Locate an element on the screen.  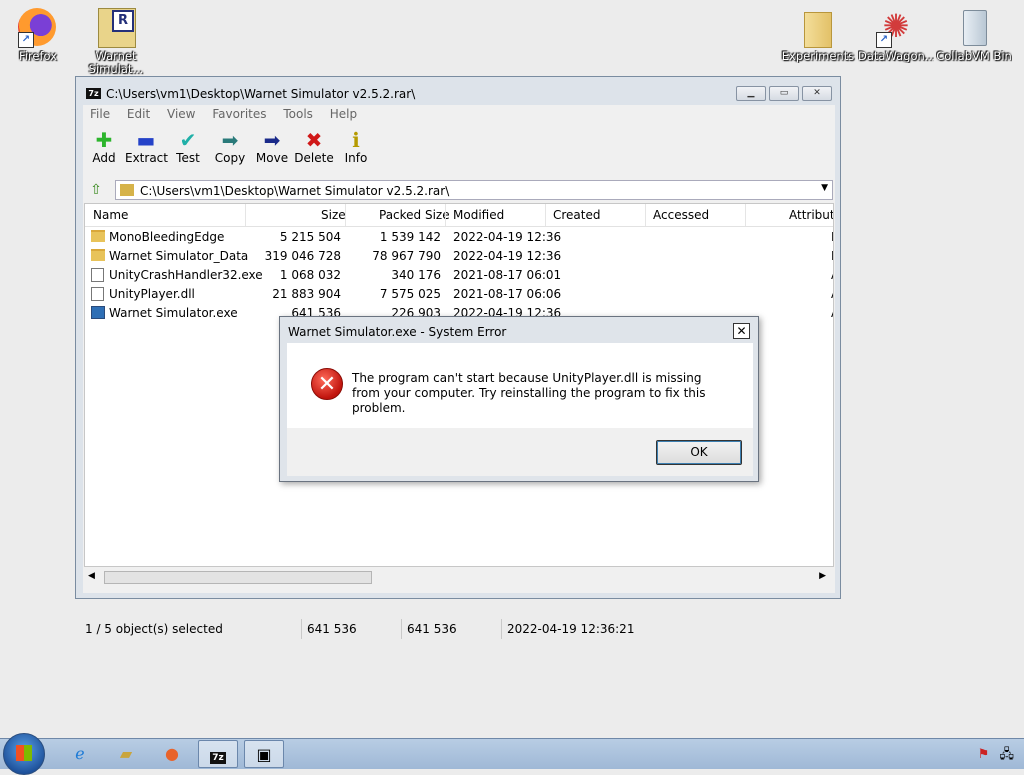
firefox-icon: ● is located at coordinates (172, 754).